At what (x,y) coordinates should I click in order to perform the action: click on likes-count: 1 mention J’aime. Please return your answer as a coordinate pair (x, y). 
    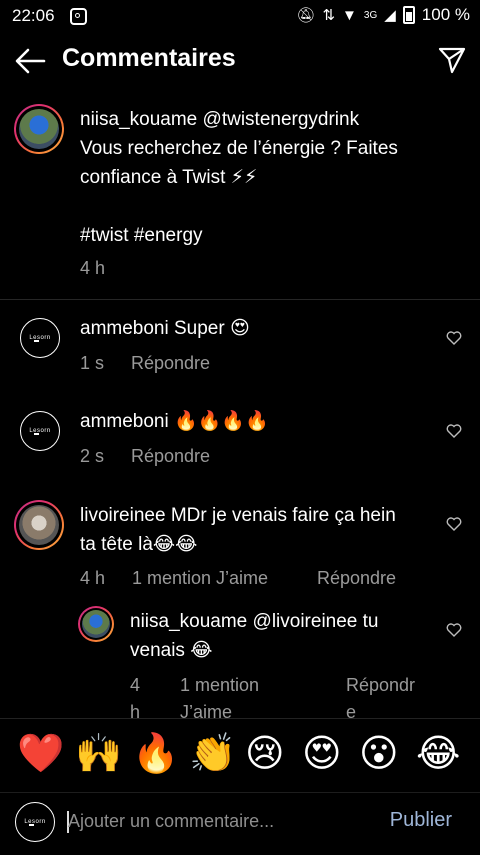
    Looking at the image, I should click on (200, 578).